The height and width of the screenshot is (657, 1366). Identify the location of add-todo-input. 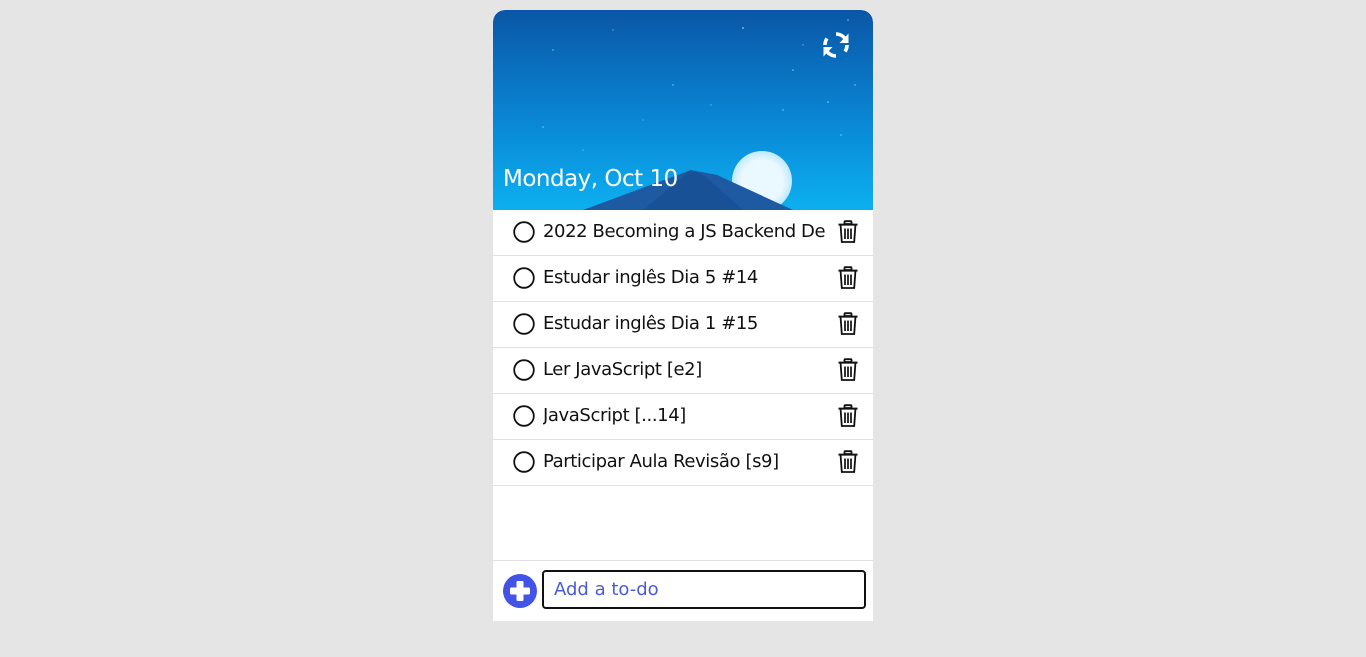
(704, 589).